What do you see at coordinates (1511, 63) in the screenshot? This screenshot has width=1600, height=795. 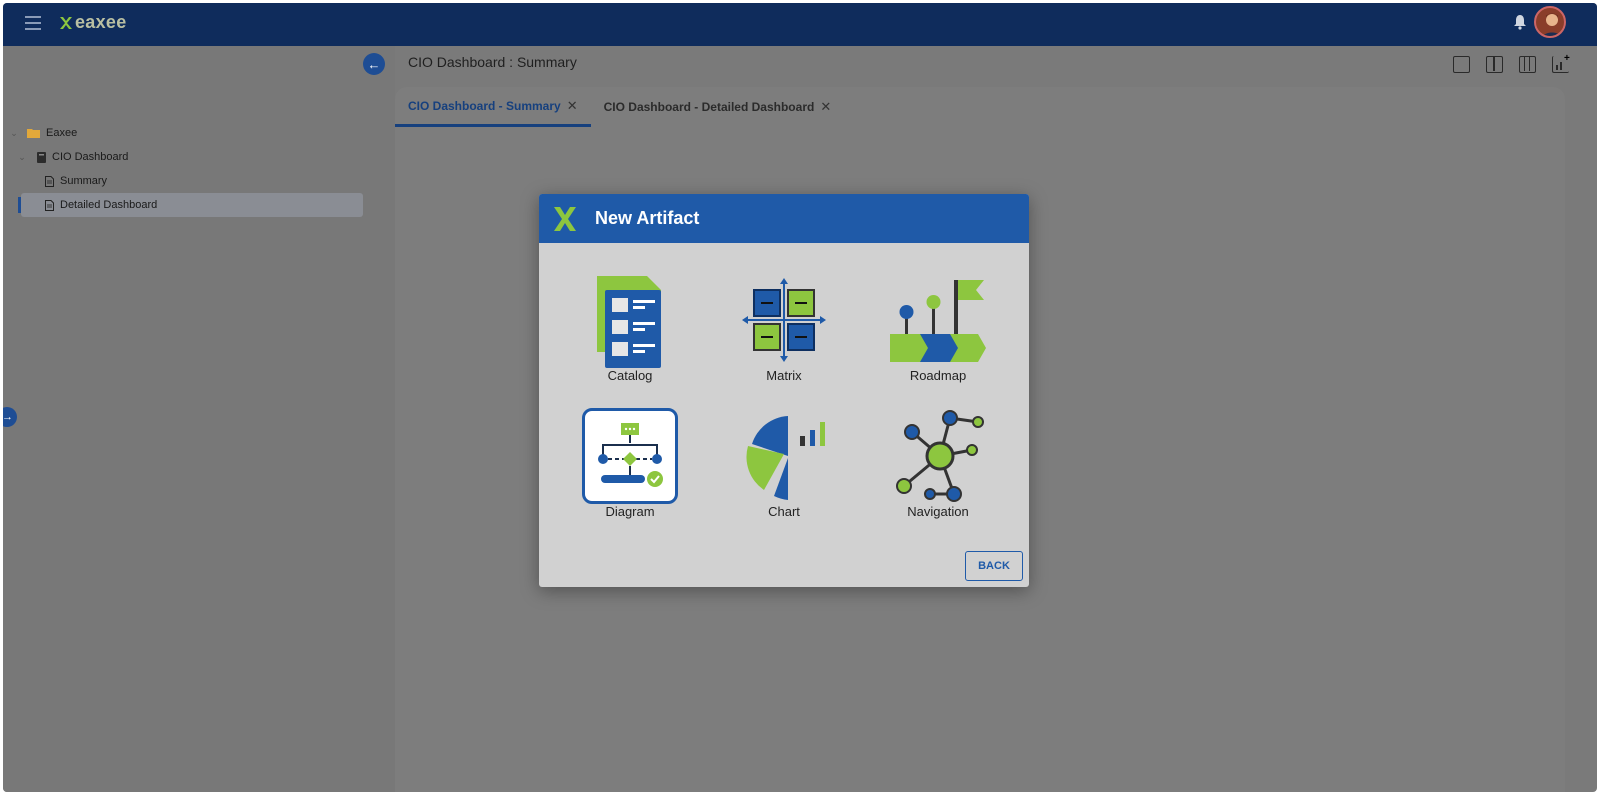 I see `layout-toolbar: +` at bounding box center [1511, 63].